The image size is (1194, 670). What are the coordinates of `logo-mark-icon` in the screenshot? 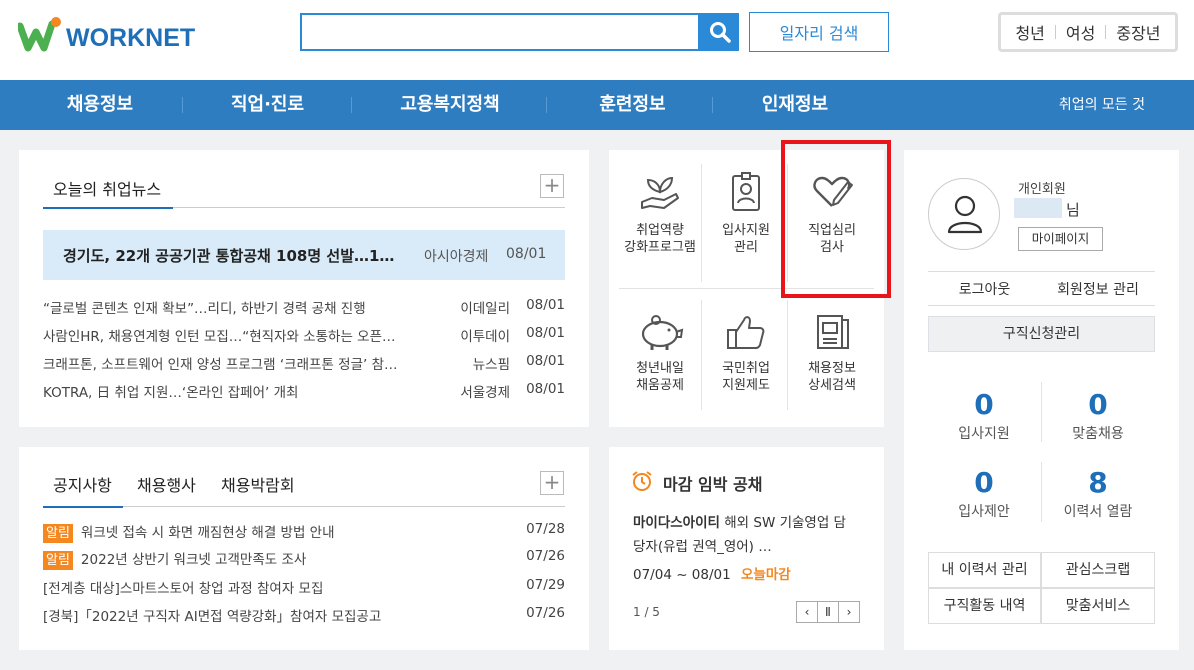 It's located at (38, 34).